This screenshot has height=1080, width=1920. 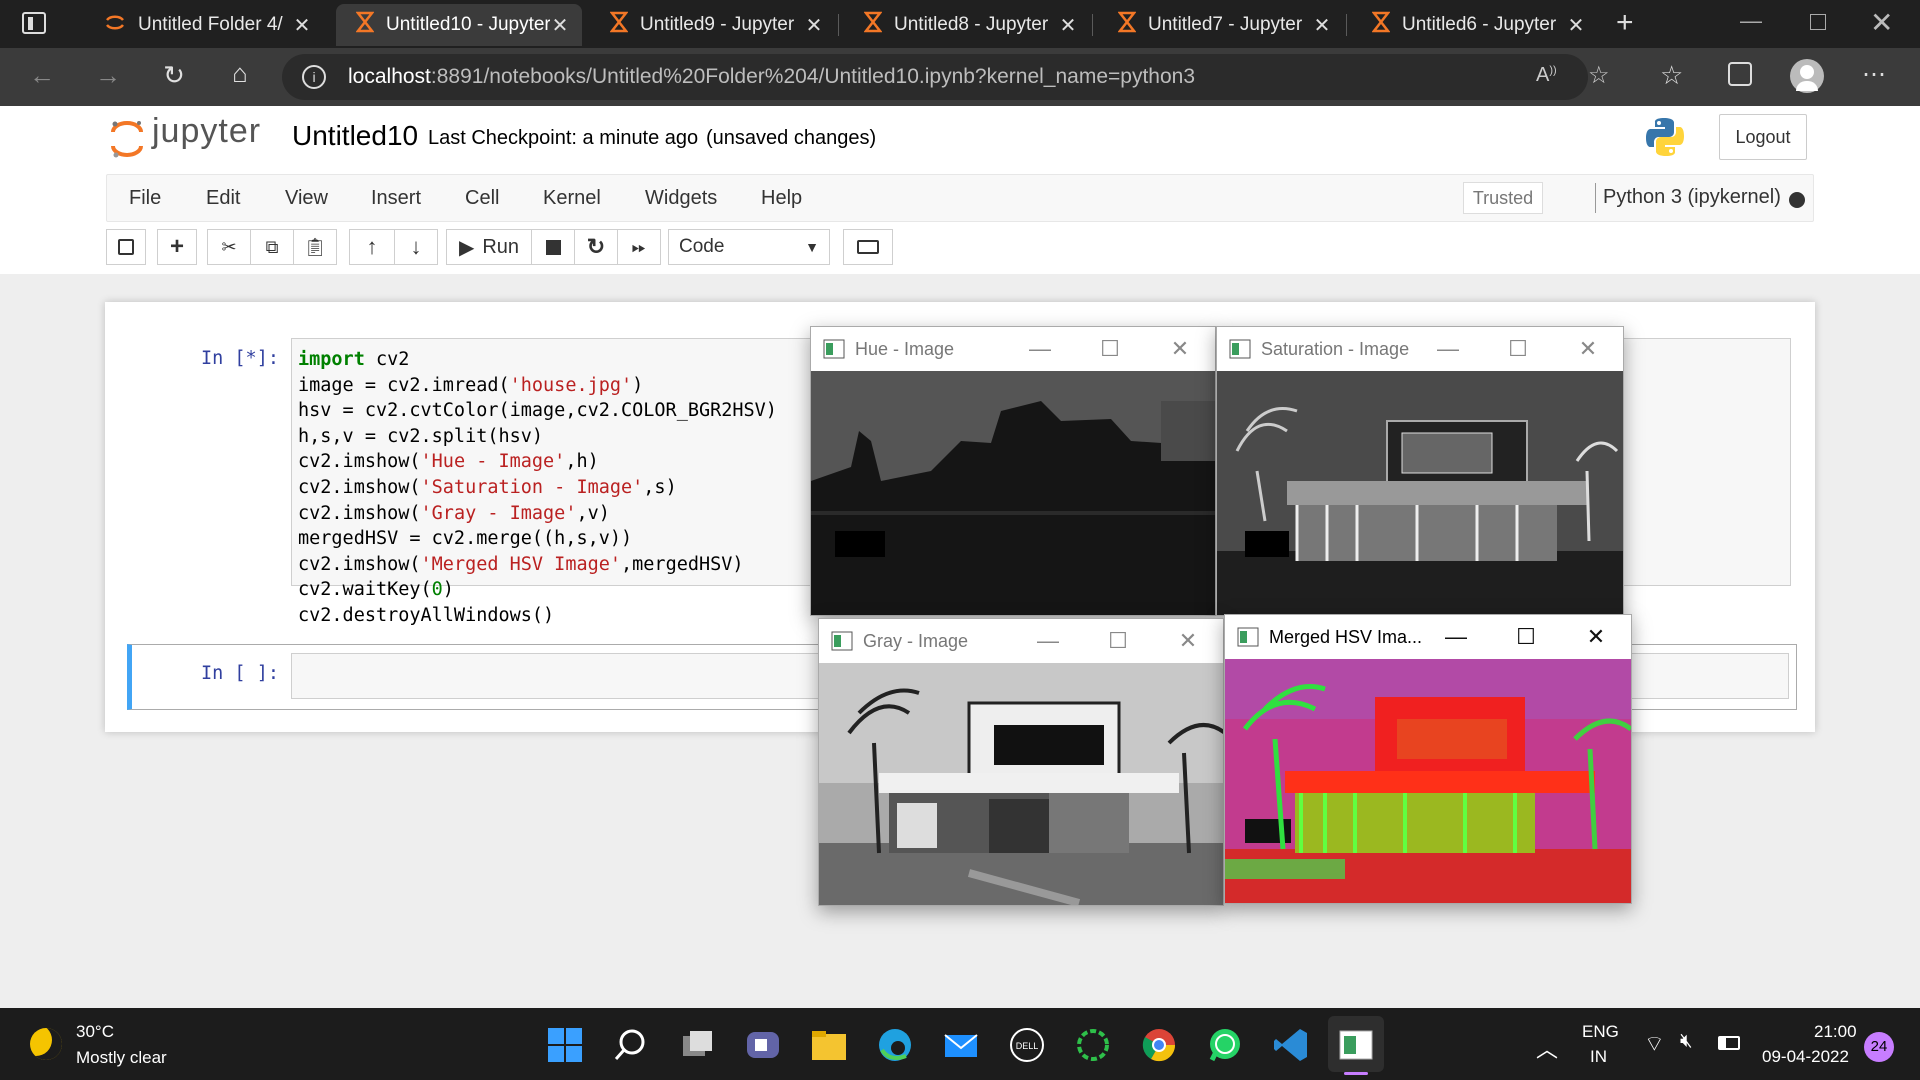 I want to click on hue-image-window: Hue - Image — ☐ ✕, so click(x=1013, y=471).